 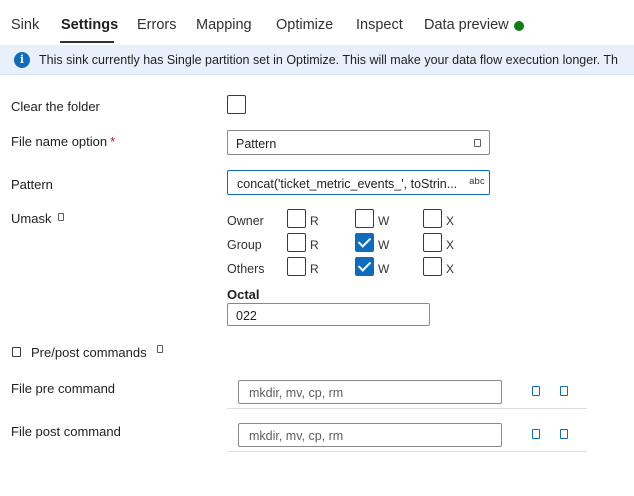 What do you see at coordinates (358, 142) in the screenshot?
I see `file-name-option-dropdown: Pattern` at bounding box center [358, 142].